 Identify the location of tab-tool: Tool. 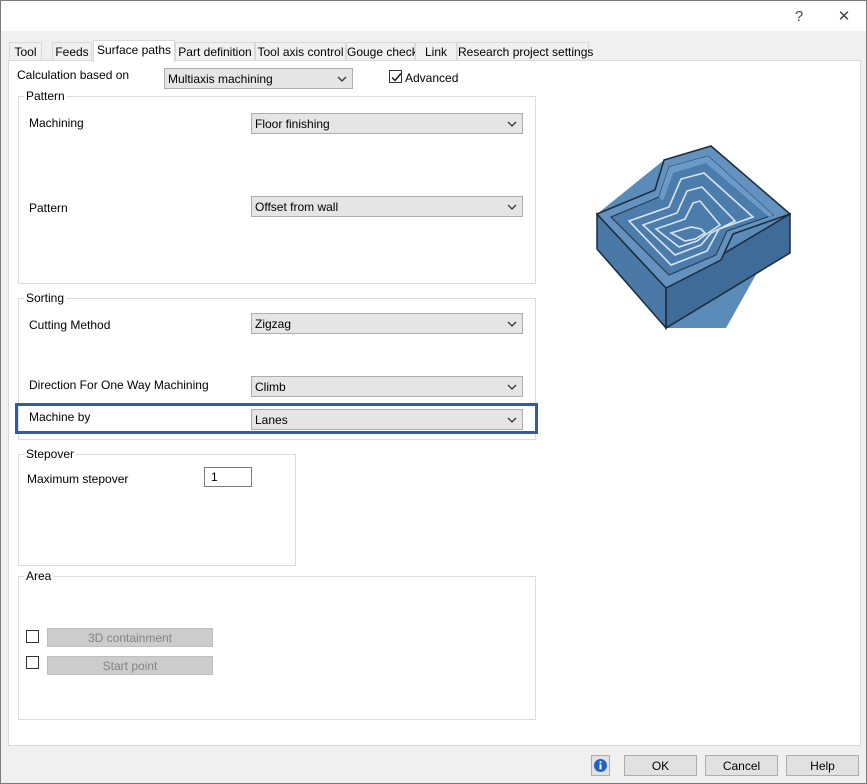
(25, 51).